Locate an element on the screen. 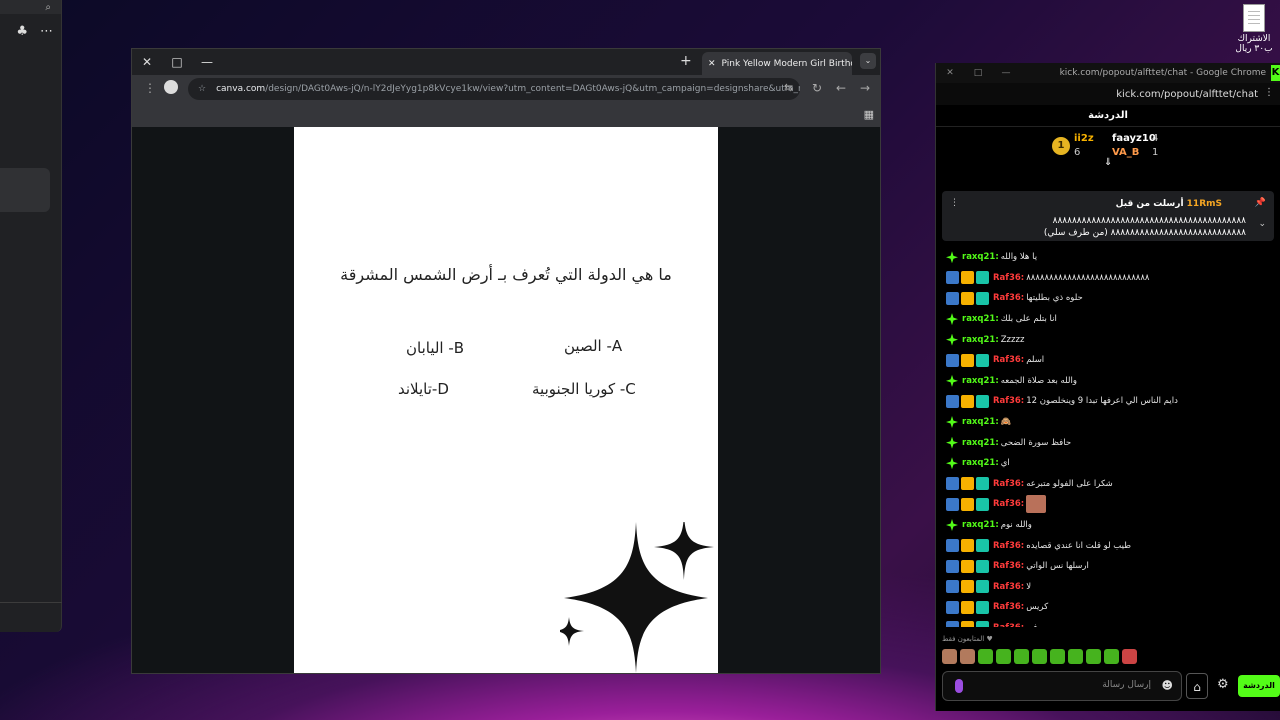 The height and width of the screenshot is (720, 1280). chat-message-text: انا بتلم على بلك is located at coordinates (1028, 319).